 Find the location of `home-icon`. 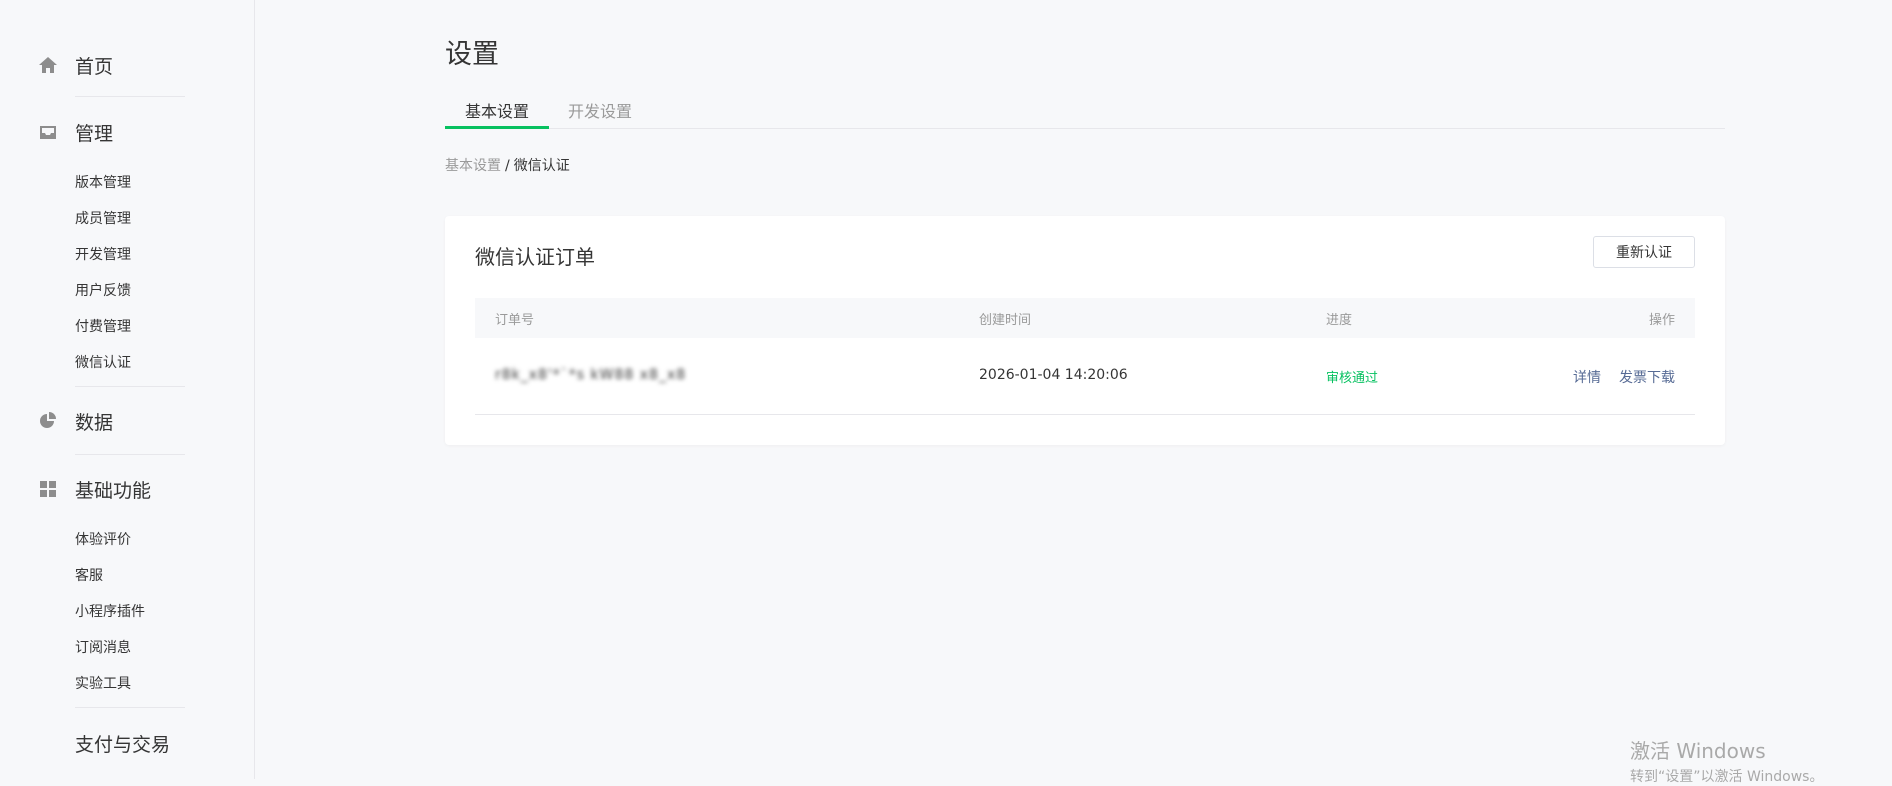

home-icon is located at coordinates (48, 65).